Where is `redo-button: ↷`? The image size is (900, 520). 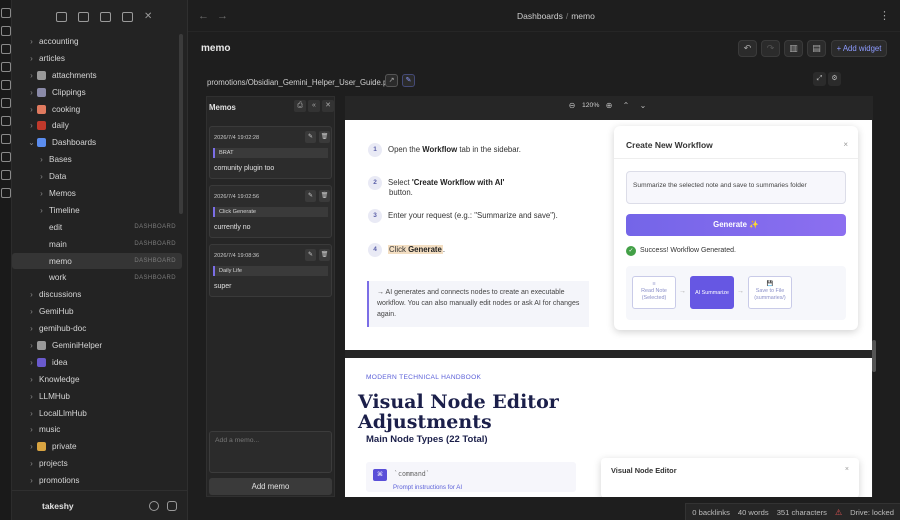
redo-button: ↷ is located at coordinates (770, 48).